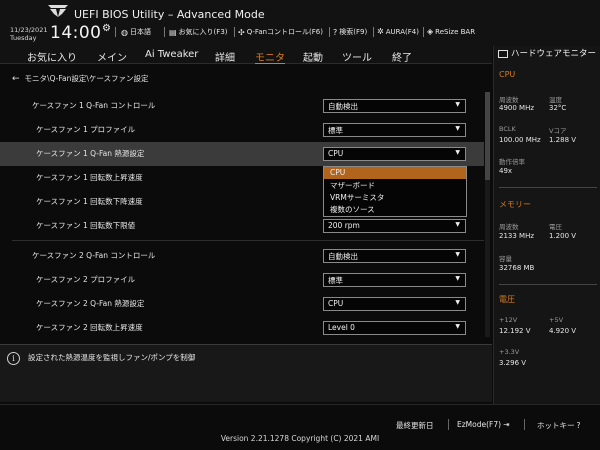 This screenshot has width=600, height=450. What do you see at coordinates (242, 280) in the screenshot?
I see `setting-row: ケースファン 2 プロファイル 標準 ▼` at bounding box center [242, 280].